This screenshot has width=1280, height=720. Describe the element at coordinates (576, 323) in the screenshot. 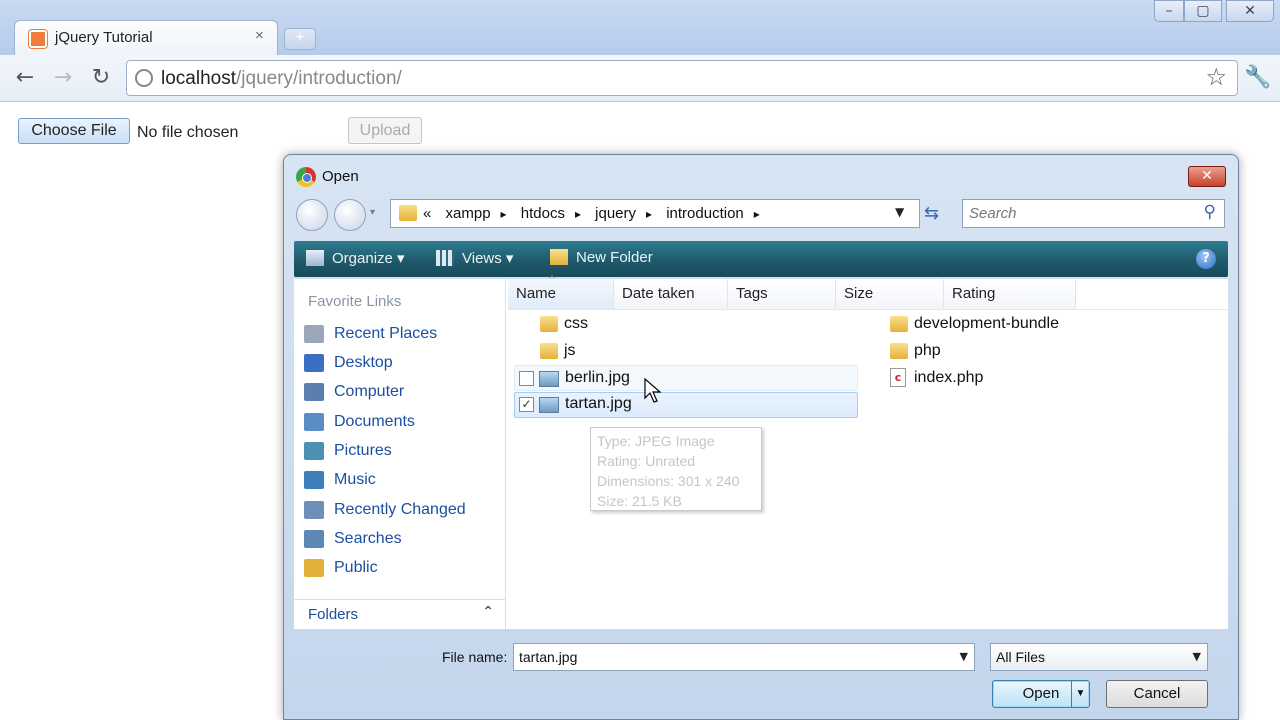

I see `file-name: css` at that location.